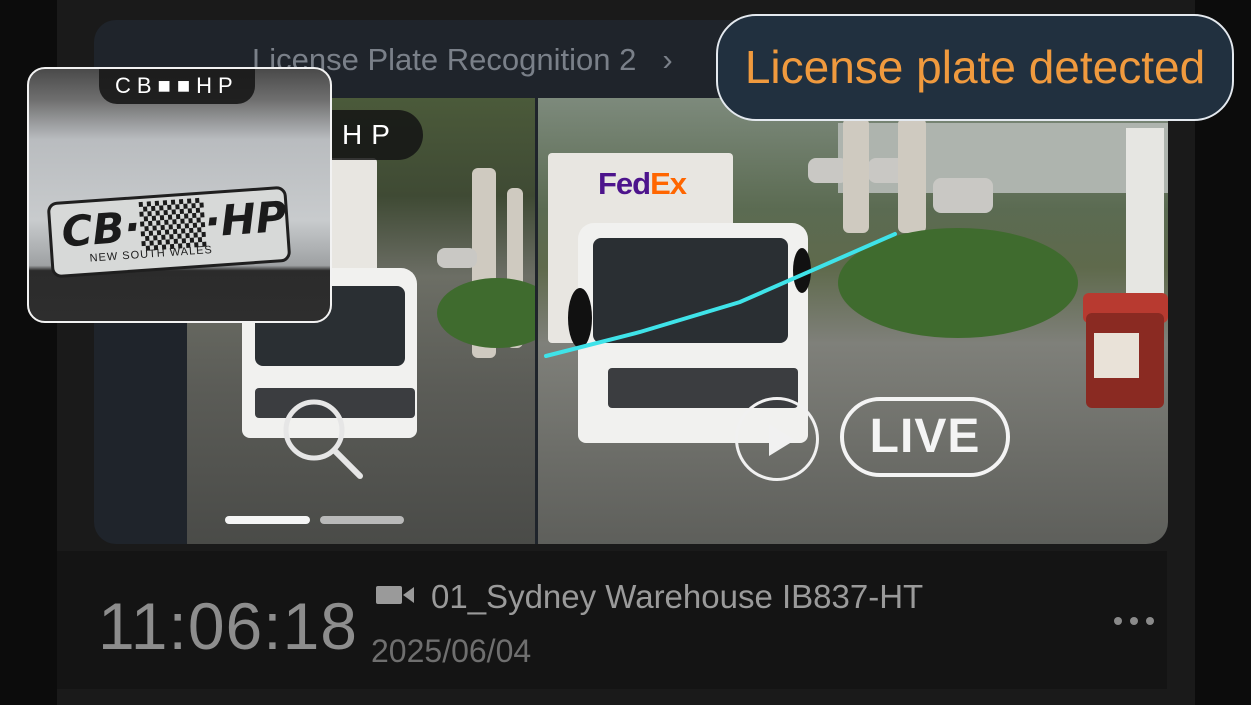 This screenshot has height=705, width=1251. Describe the element at coordinates (624, 183) in the screenshot. I see `logo-fed: Fed` at that location.